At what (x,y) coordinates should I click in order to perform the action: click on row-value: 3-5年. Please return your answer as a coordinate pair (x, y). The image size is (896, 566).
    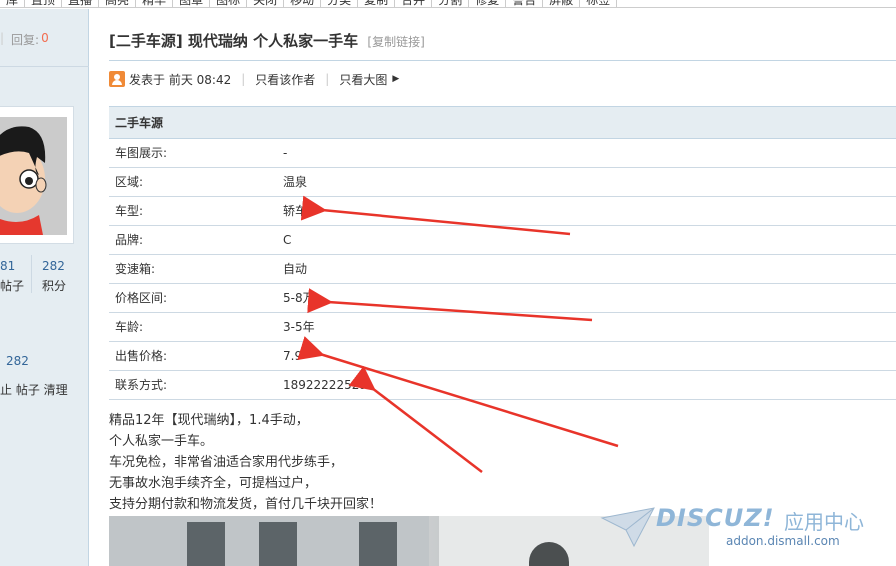
    Looking at the image, I should click on (299, 327).